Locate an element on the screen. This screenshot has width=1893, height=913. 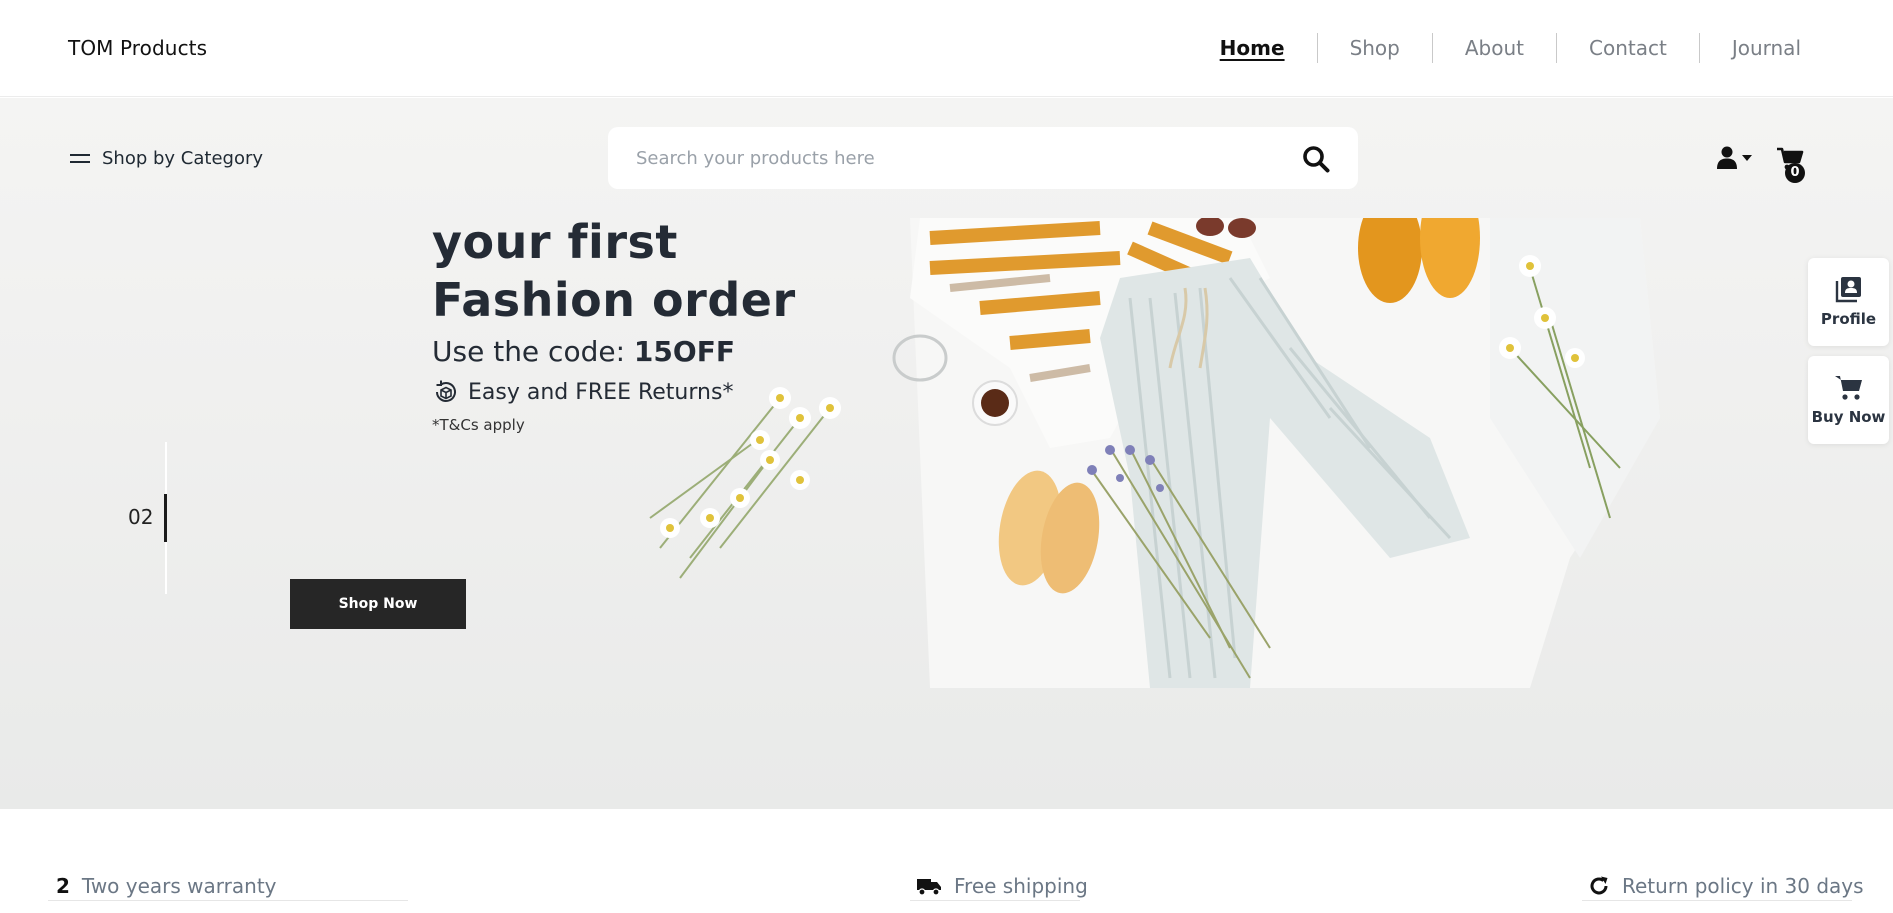
feature-warranty: 2 Two years warranty is located at coordinates (166, 886).